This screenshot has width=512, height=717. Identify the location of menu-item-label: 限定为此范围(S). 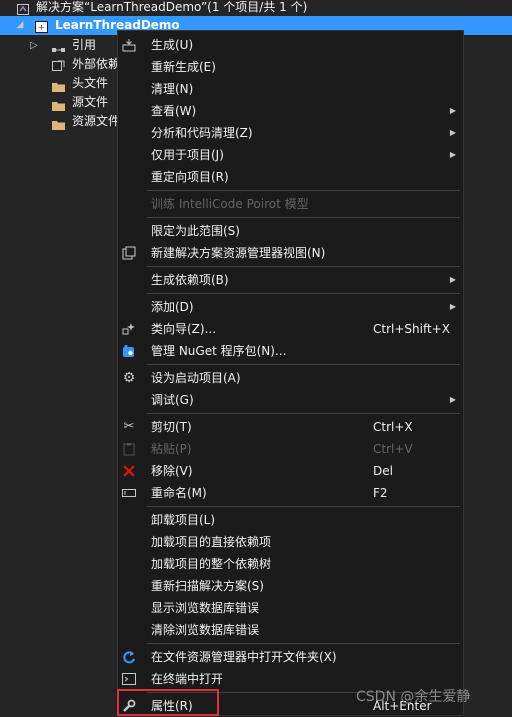
(195, 231).